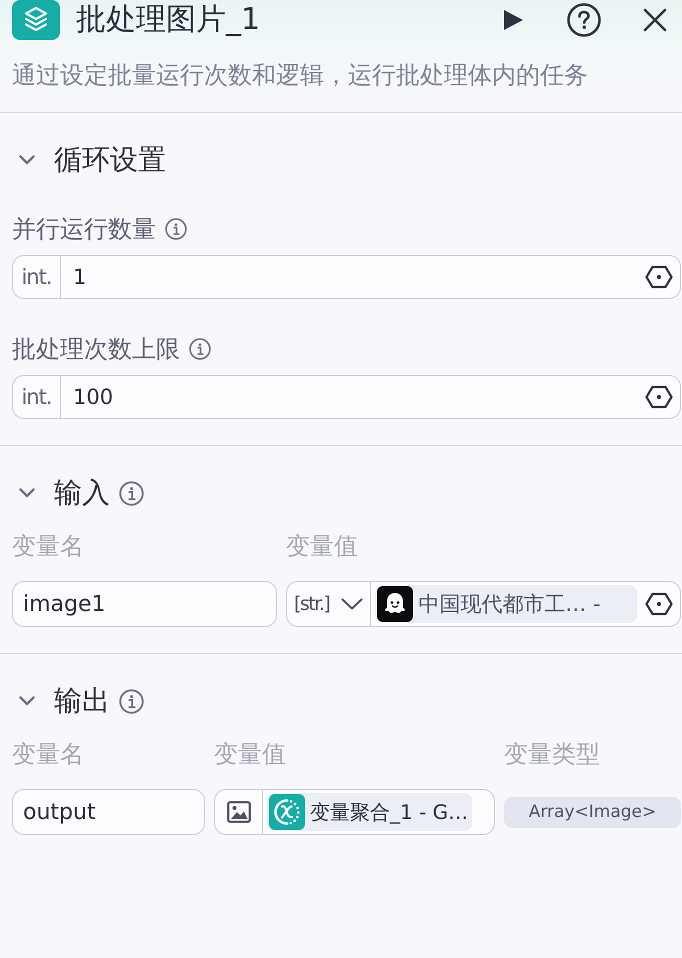 The height and width of the screenshot is (958, 682). What do you see at coordinates (238, 812) in the screenshot?
I see `image-icon` at bounding box center [238, 812].